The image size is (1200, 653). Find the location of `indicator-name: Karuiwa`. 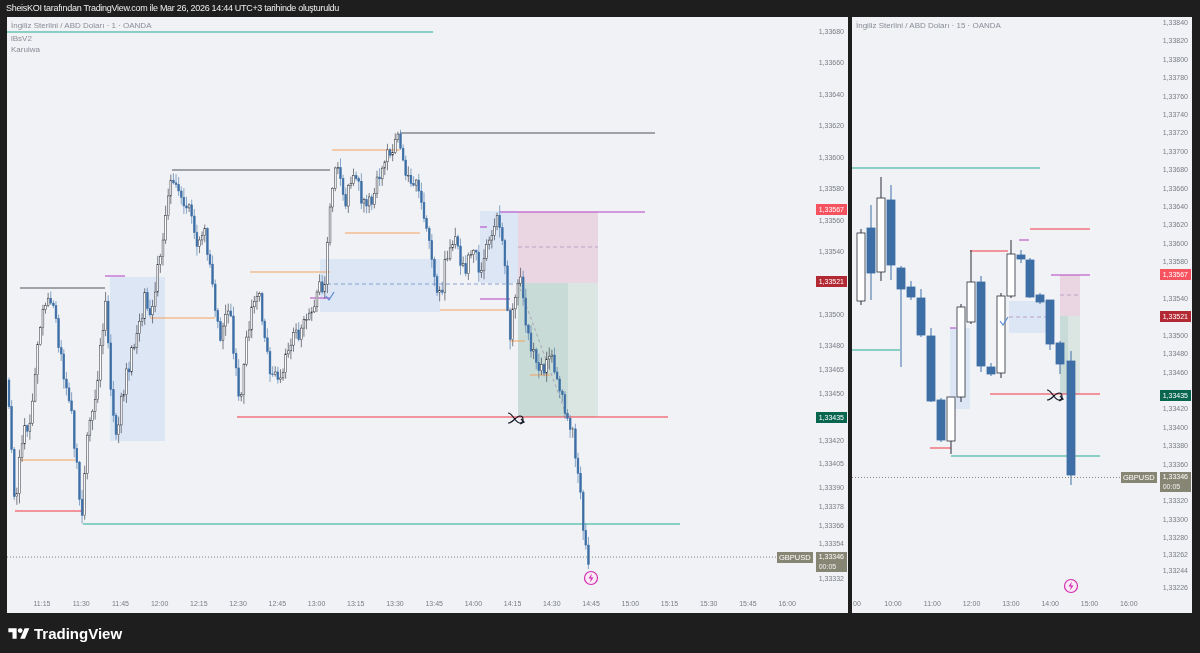

indicator-name: Karuiwa is located at coordinates (25, 49).